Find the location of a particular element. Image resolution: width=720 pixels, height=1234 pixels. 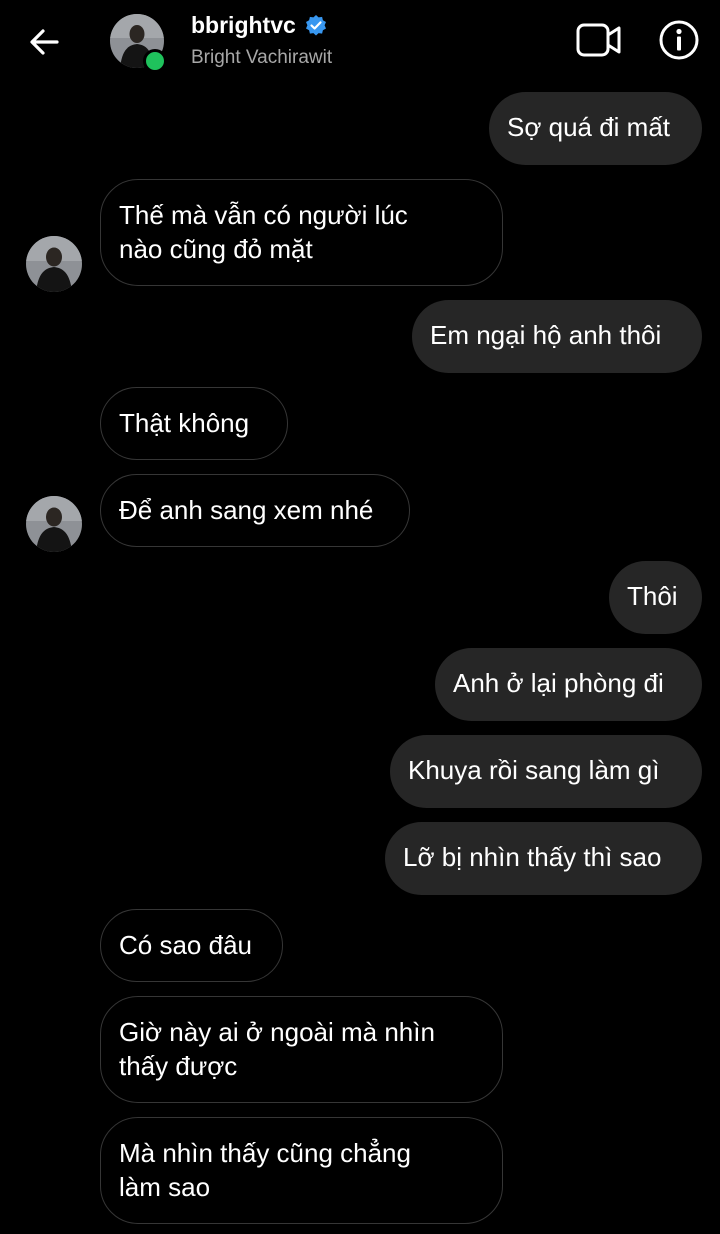

username-row: bbrightvc is located at coordinates (259, 25).